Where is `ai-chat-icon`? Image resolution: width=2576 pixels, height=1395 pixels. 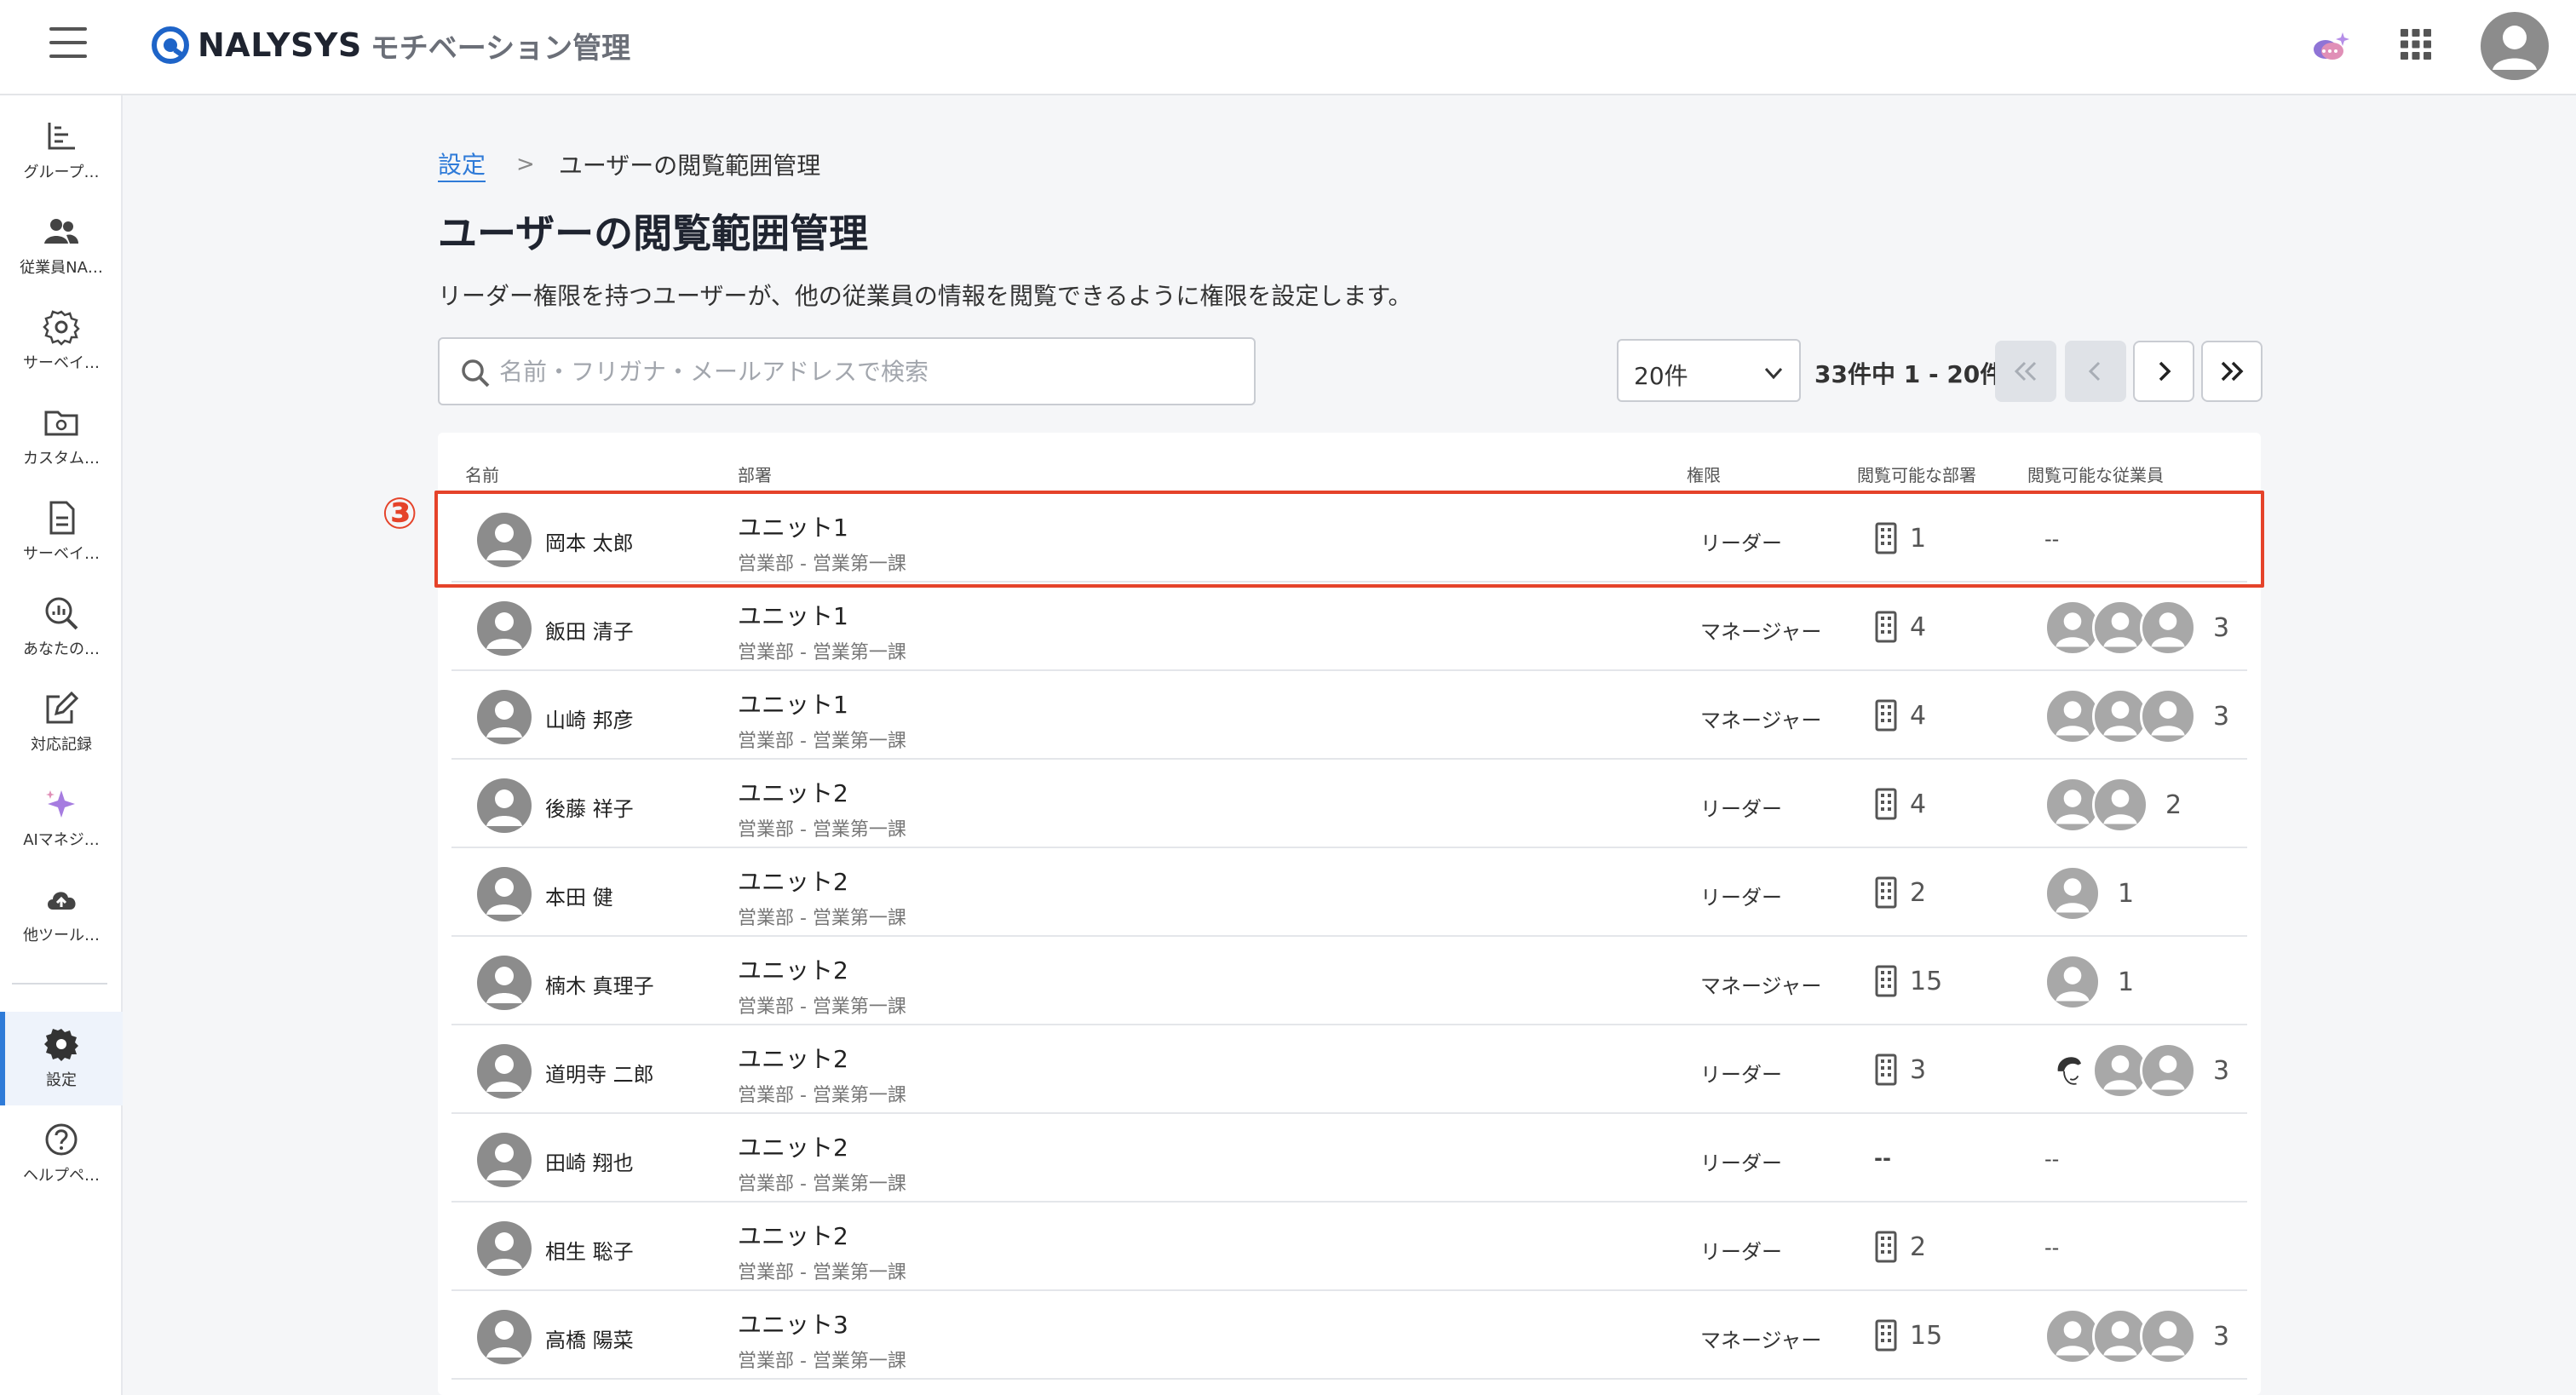
ai-chat-icon is located at coordinates (2331, 48).